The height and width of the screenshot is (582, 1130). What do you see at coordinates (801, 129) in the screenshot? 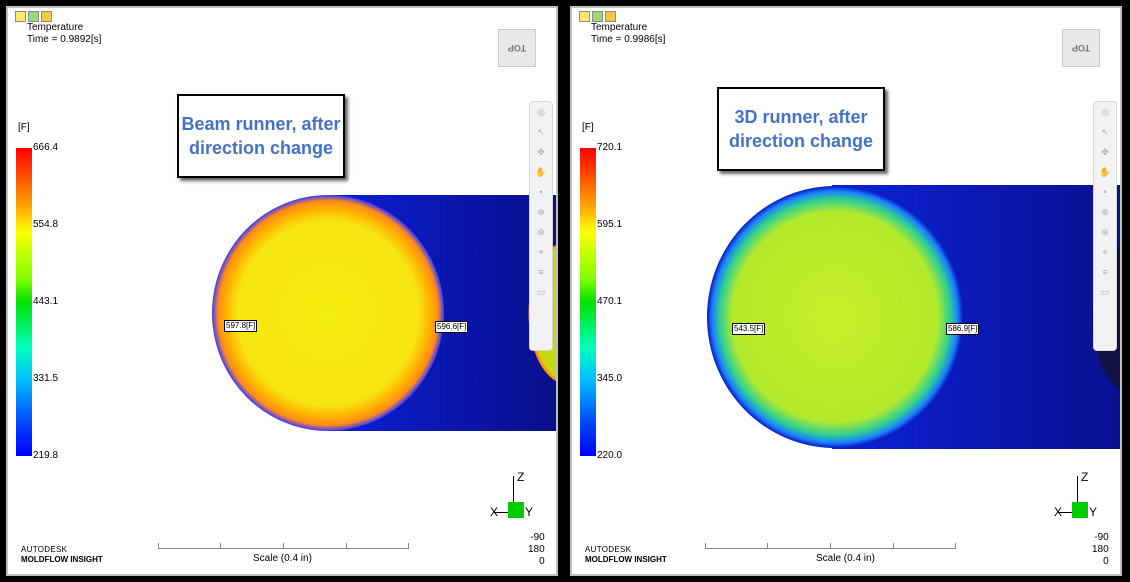
I see `callout-label: 3D runner, after direction change` at bounding box center [801, 129].